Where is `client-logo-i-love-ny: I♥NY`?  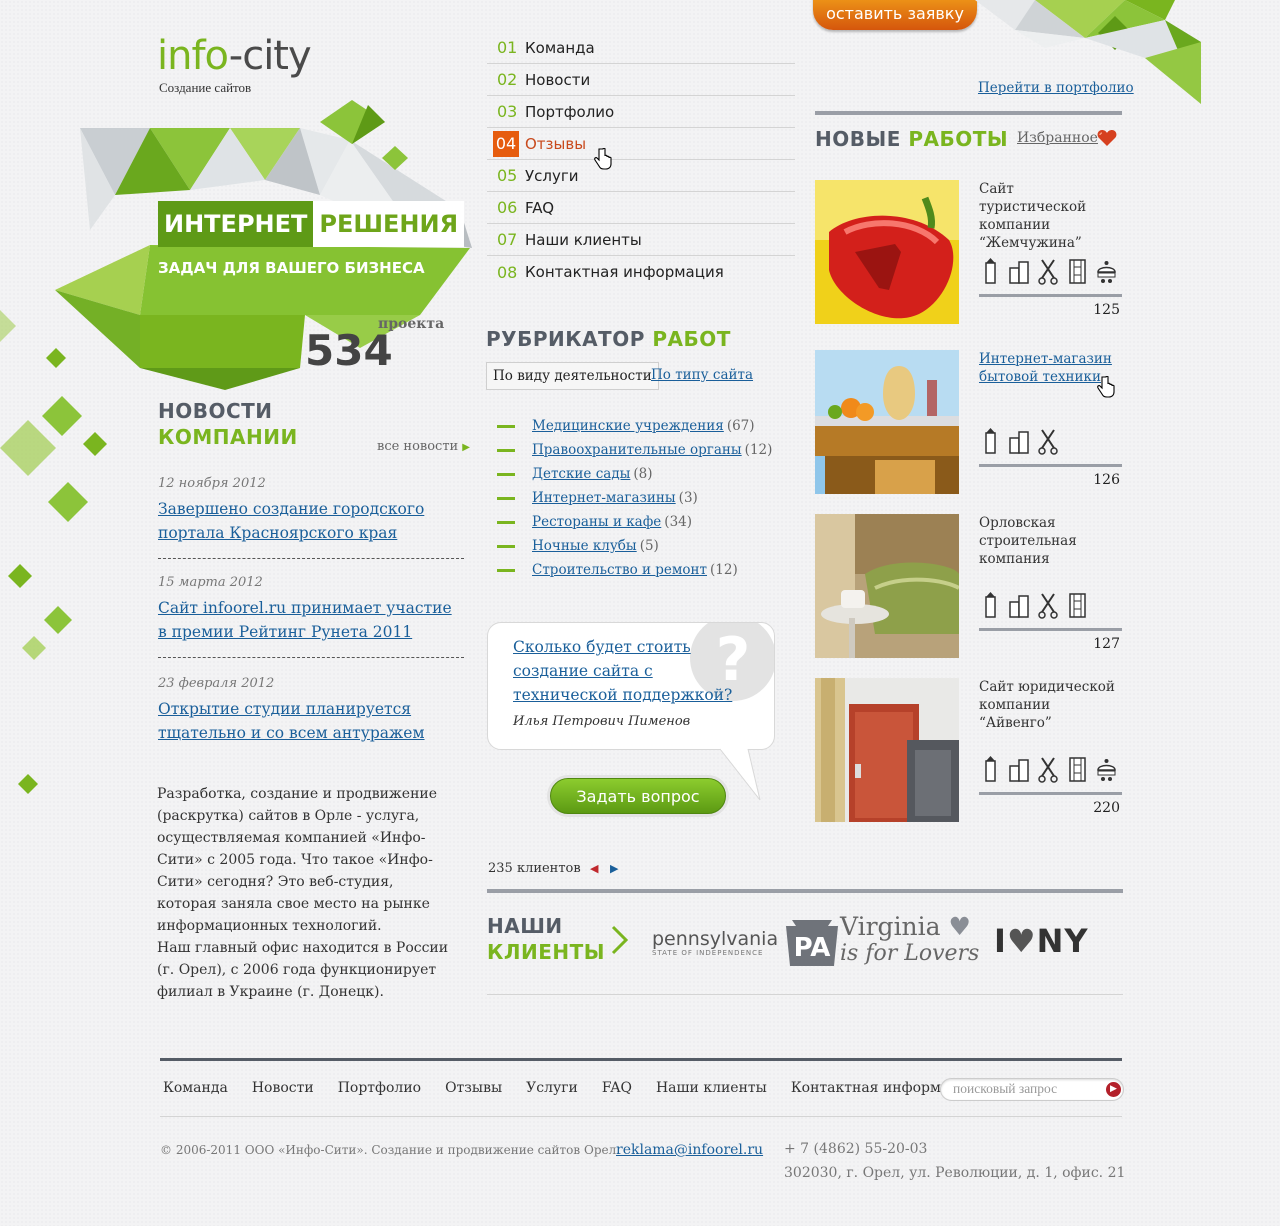 client-logo-i-love-ny: I♥NY is located at coordinates (1041, 941).